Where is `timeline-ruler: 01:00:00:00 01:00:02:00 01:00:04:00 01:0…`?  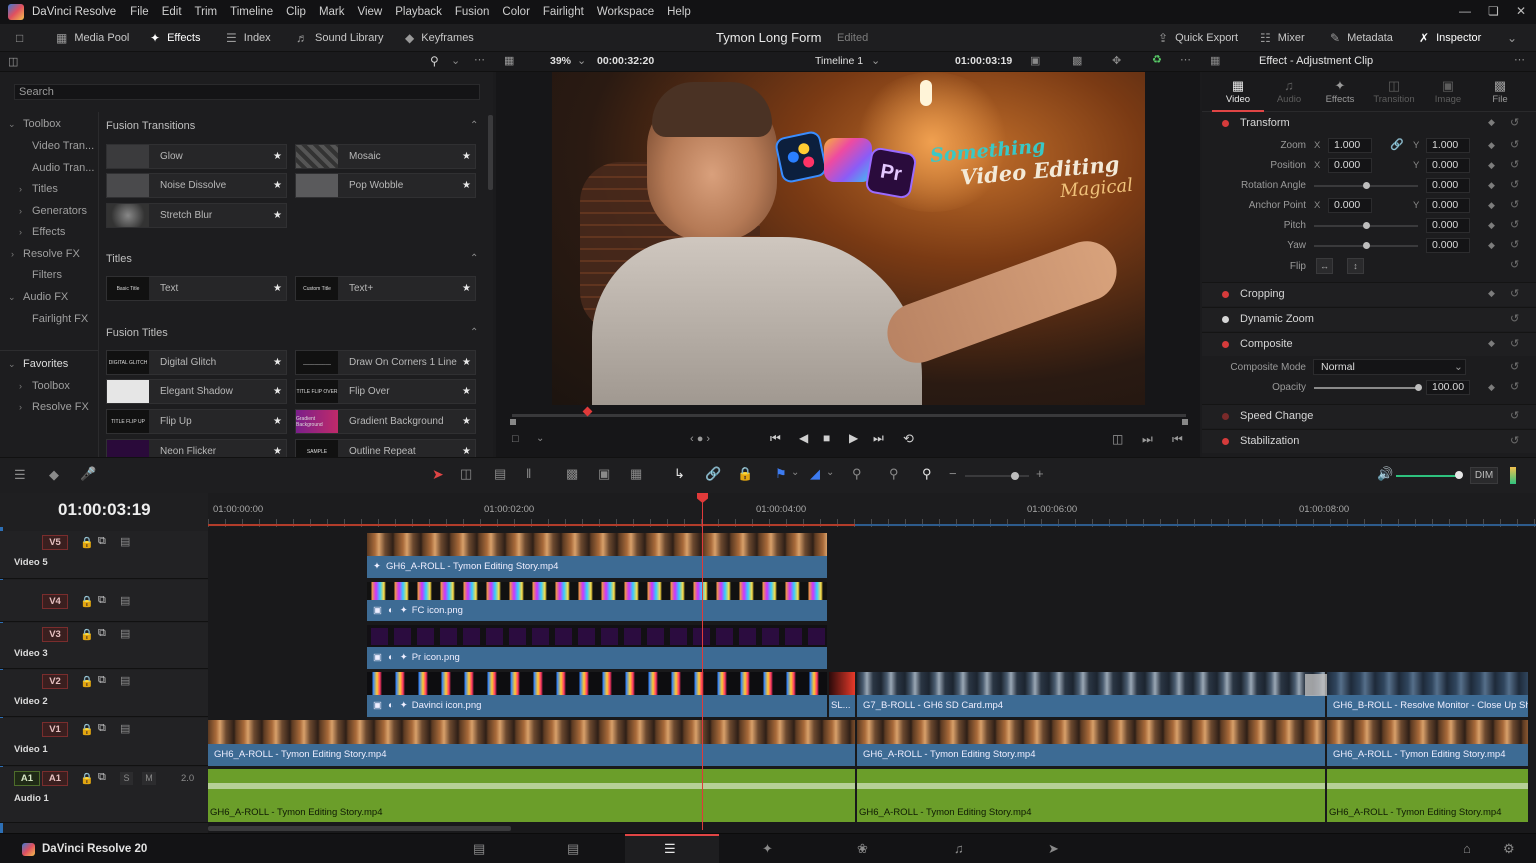
timeline-ruler: 01:00:00:00 01:00:02:00 01:00:04:00 01:0… is located at coordinates (872, 510).